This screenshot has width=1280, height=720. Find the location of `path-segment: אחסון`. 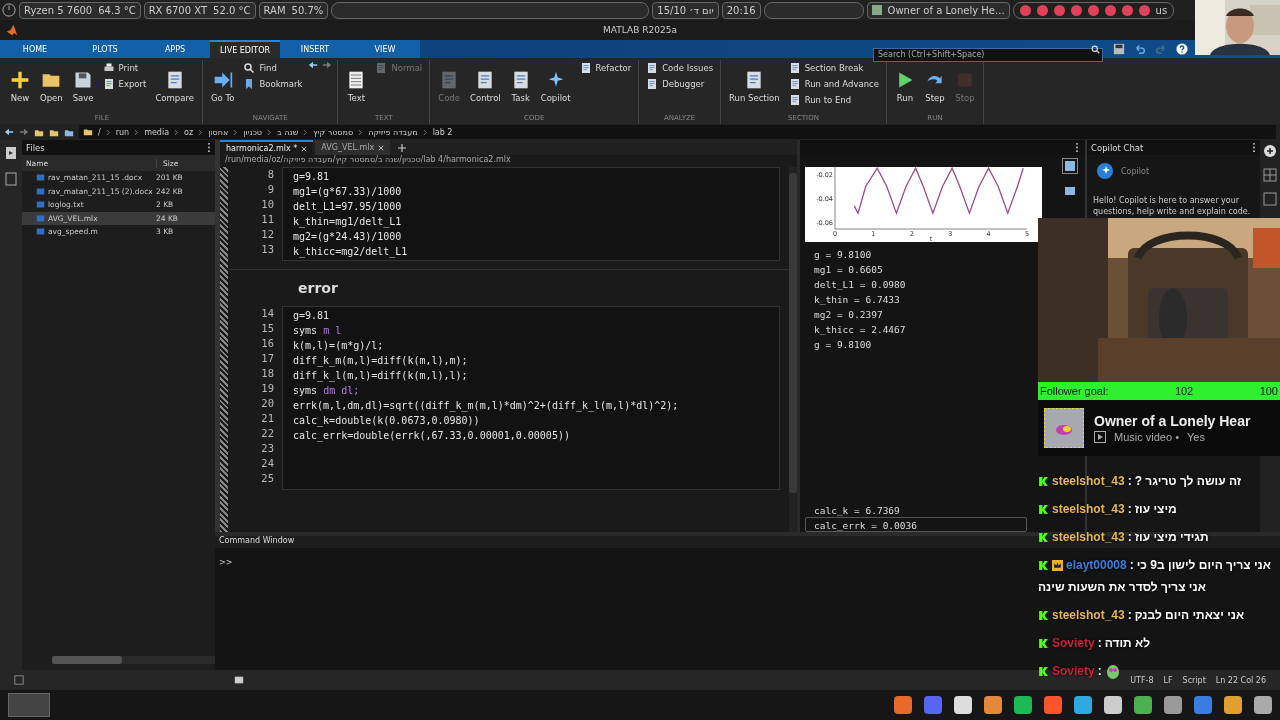

path-segment: אחסון is located at coordinates (218, 132).